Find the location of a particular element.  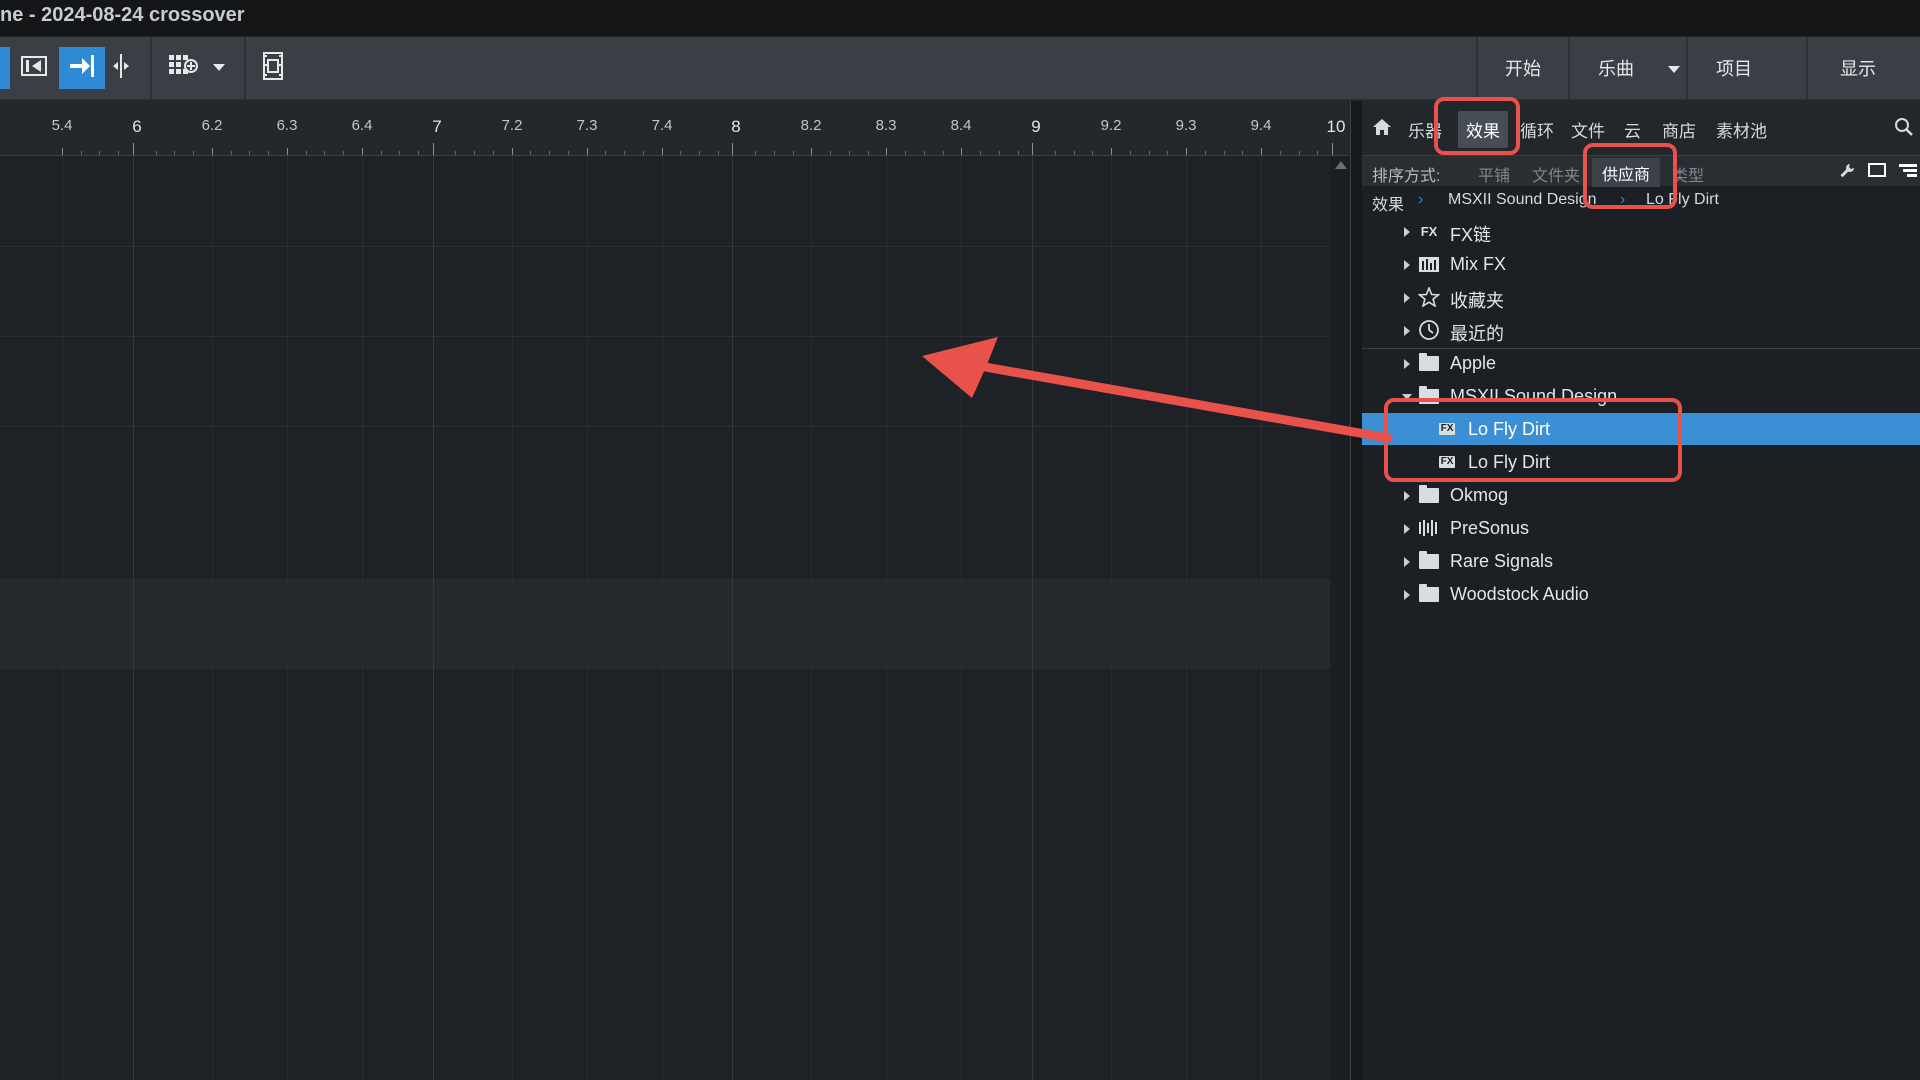

folder-icon is located at coordinates (1429, 593).